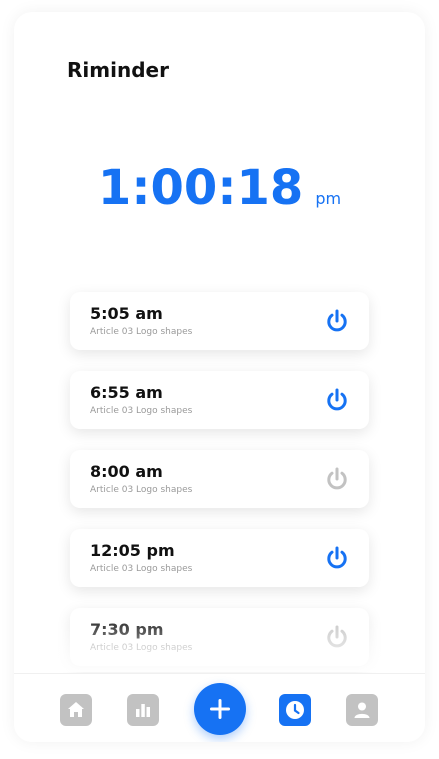  I want to click on current-time-display: 1:00:18 pm, so click(219, 188).